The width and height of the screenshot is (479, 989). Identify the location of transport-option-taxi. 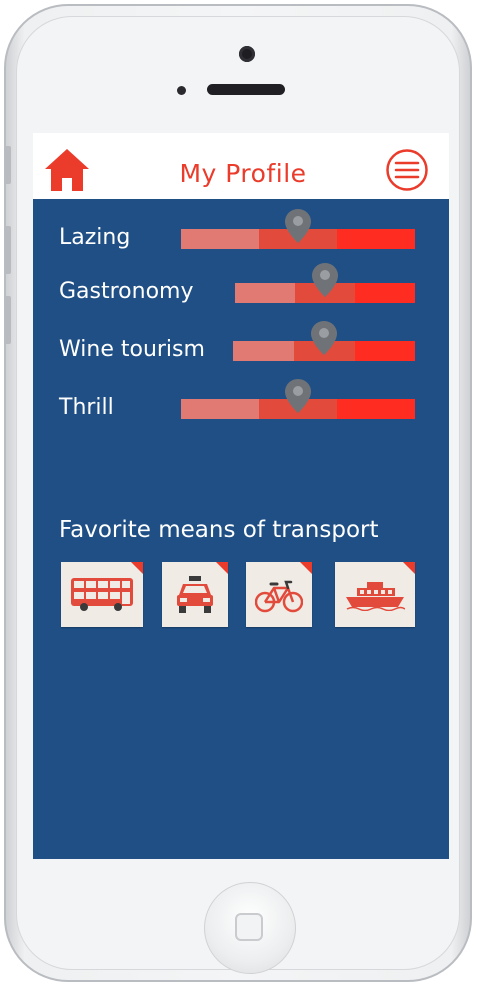
(195, 594).